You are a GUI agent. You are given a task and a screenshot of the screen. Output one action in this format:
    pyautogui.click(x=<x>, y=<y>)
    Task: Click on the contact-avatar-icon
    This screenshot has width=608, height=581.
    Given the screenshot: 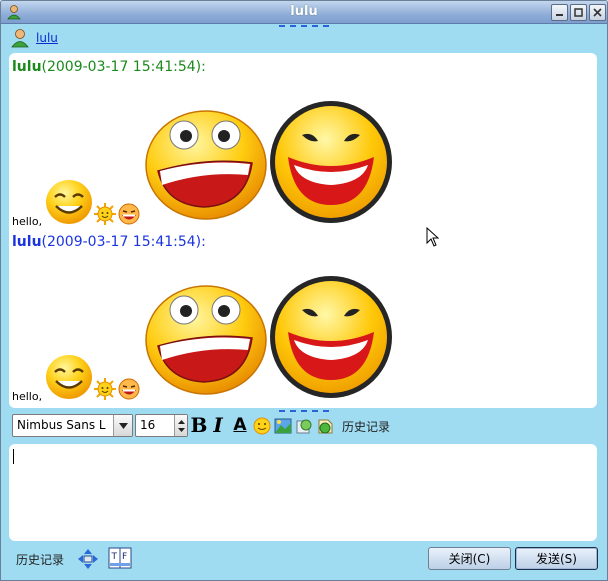 What is the action you would take?
    pyautogui.click(x=20, y=38)
    